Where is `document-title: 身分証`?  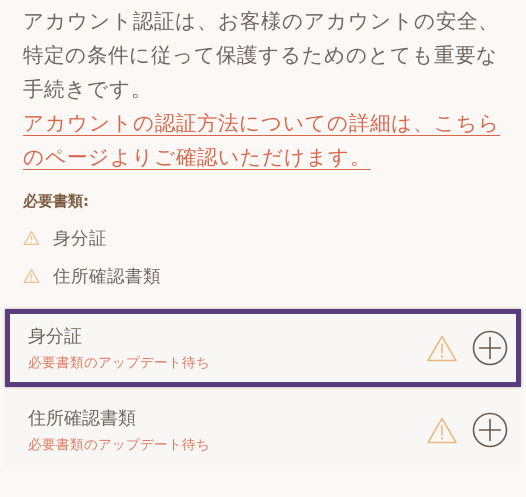 document-title: 身分証 is located at coordinates (55, 336).